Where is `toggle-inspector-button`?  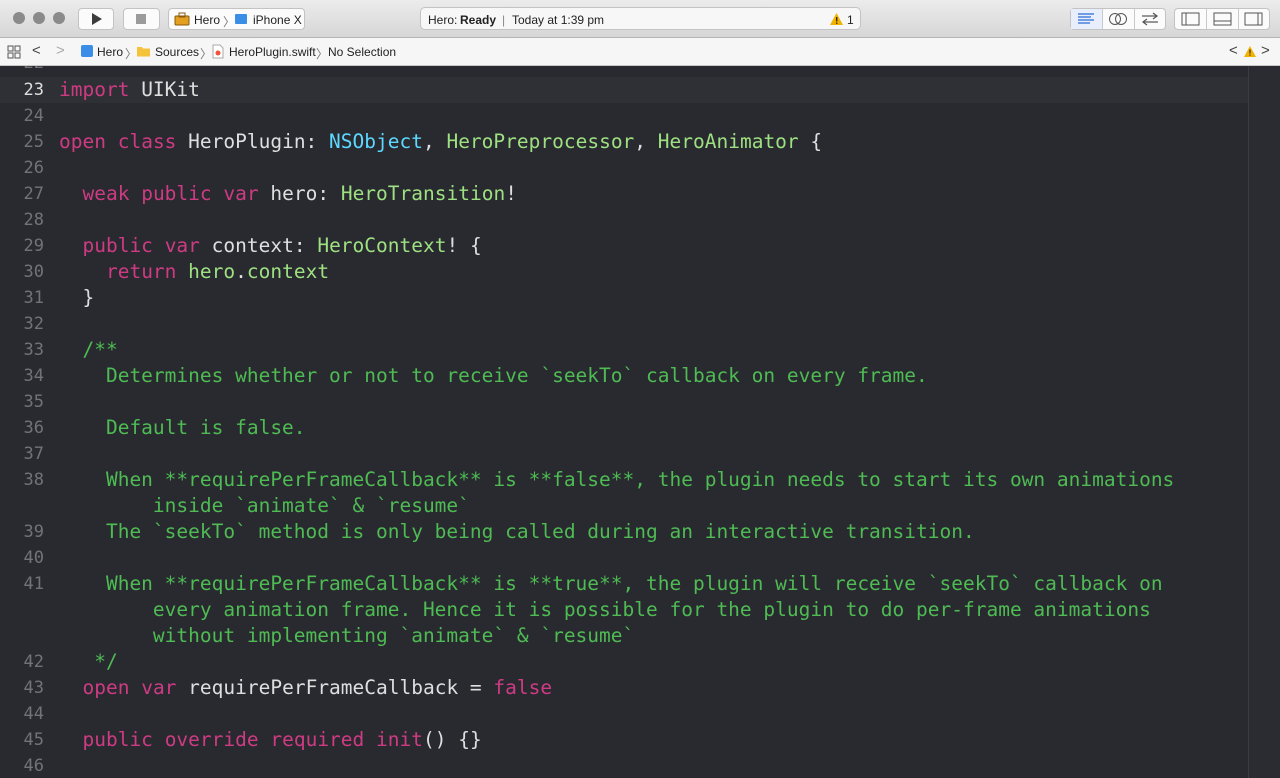 toggle-inspector-button is located at coordinates (1254, 19).